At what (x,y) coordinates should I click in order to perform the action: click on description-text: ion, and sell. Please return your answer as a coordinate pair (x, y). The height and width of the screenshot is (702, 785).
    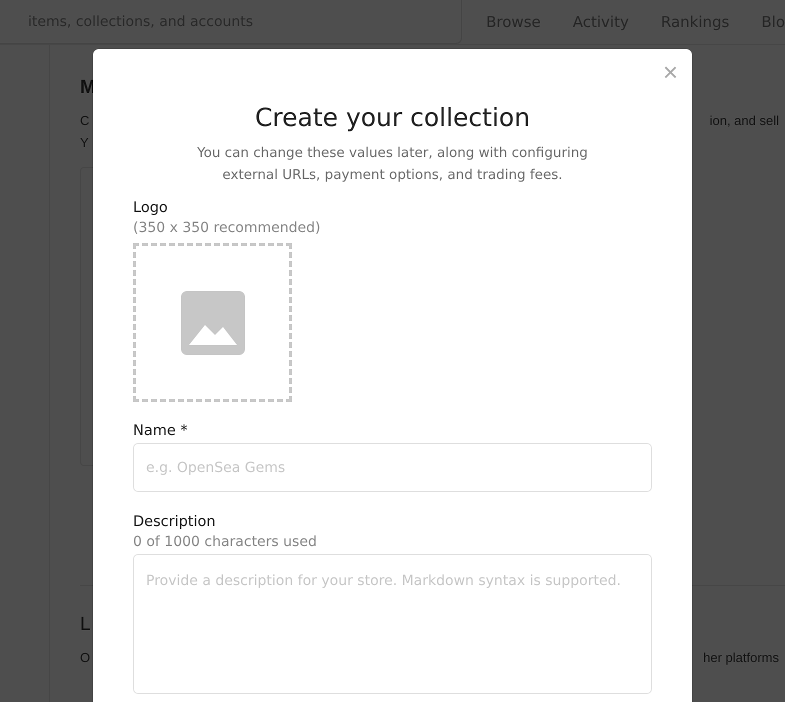
    Looking at the image, I should click on (744, 121).